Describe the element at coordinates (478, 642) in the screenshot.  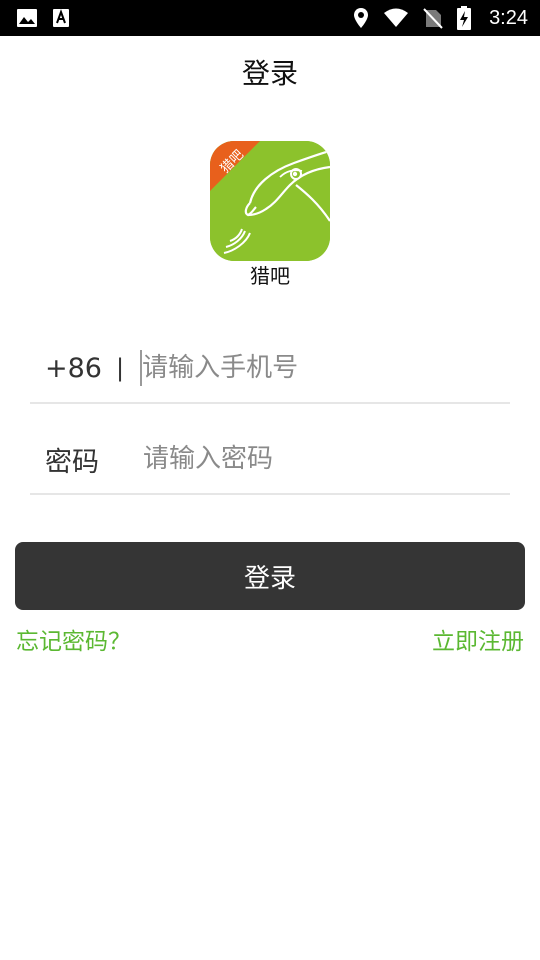
I see `register-link: 立即注册` at that location.